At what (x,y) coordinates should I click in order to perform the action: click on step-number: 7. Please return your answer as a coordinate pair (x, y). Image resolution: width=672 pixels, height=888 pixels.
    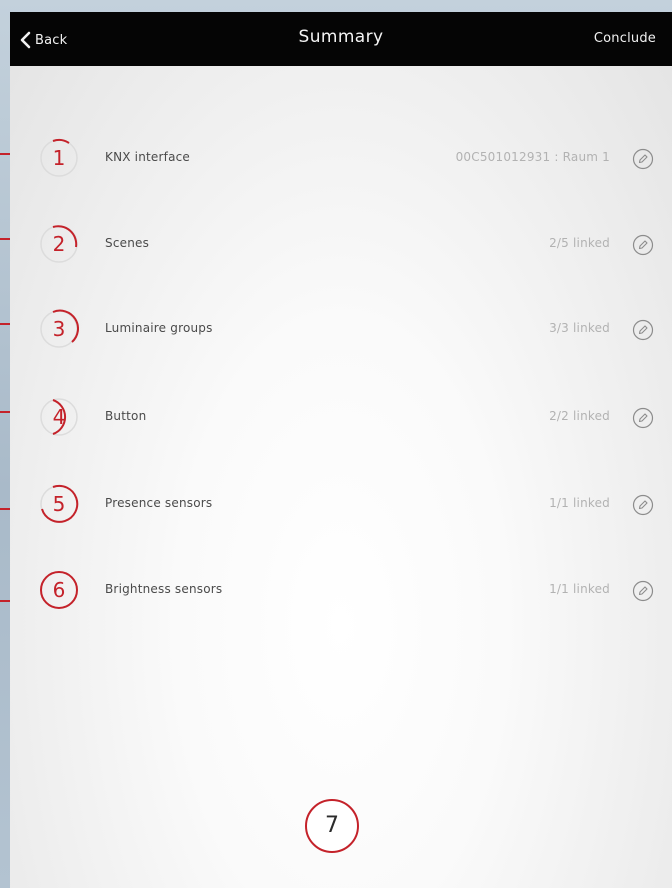
    Looking at the image, I should click on (332, 825).